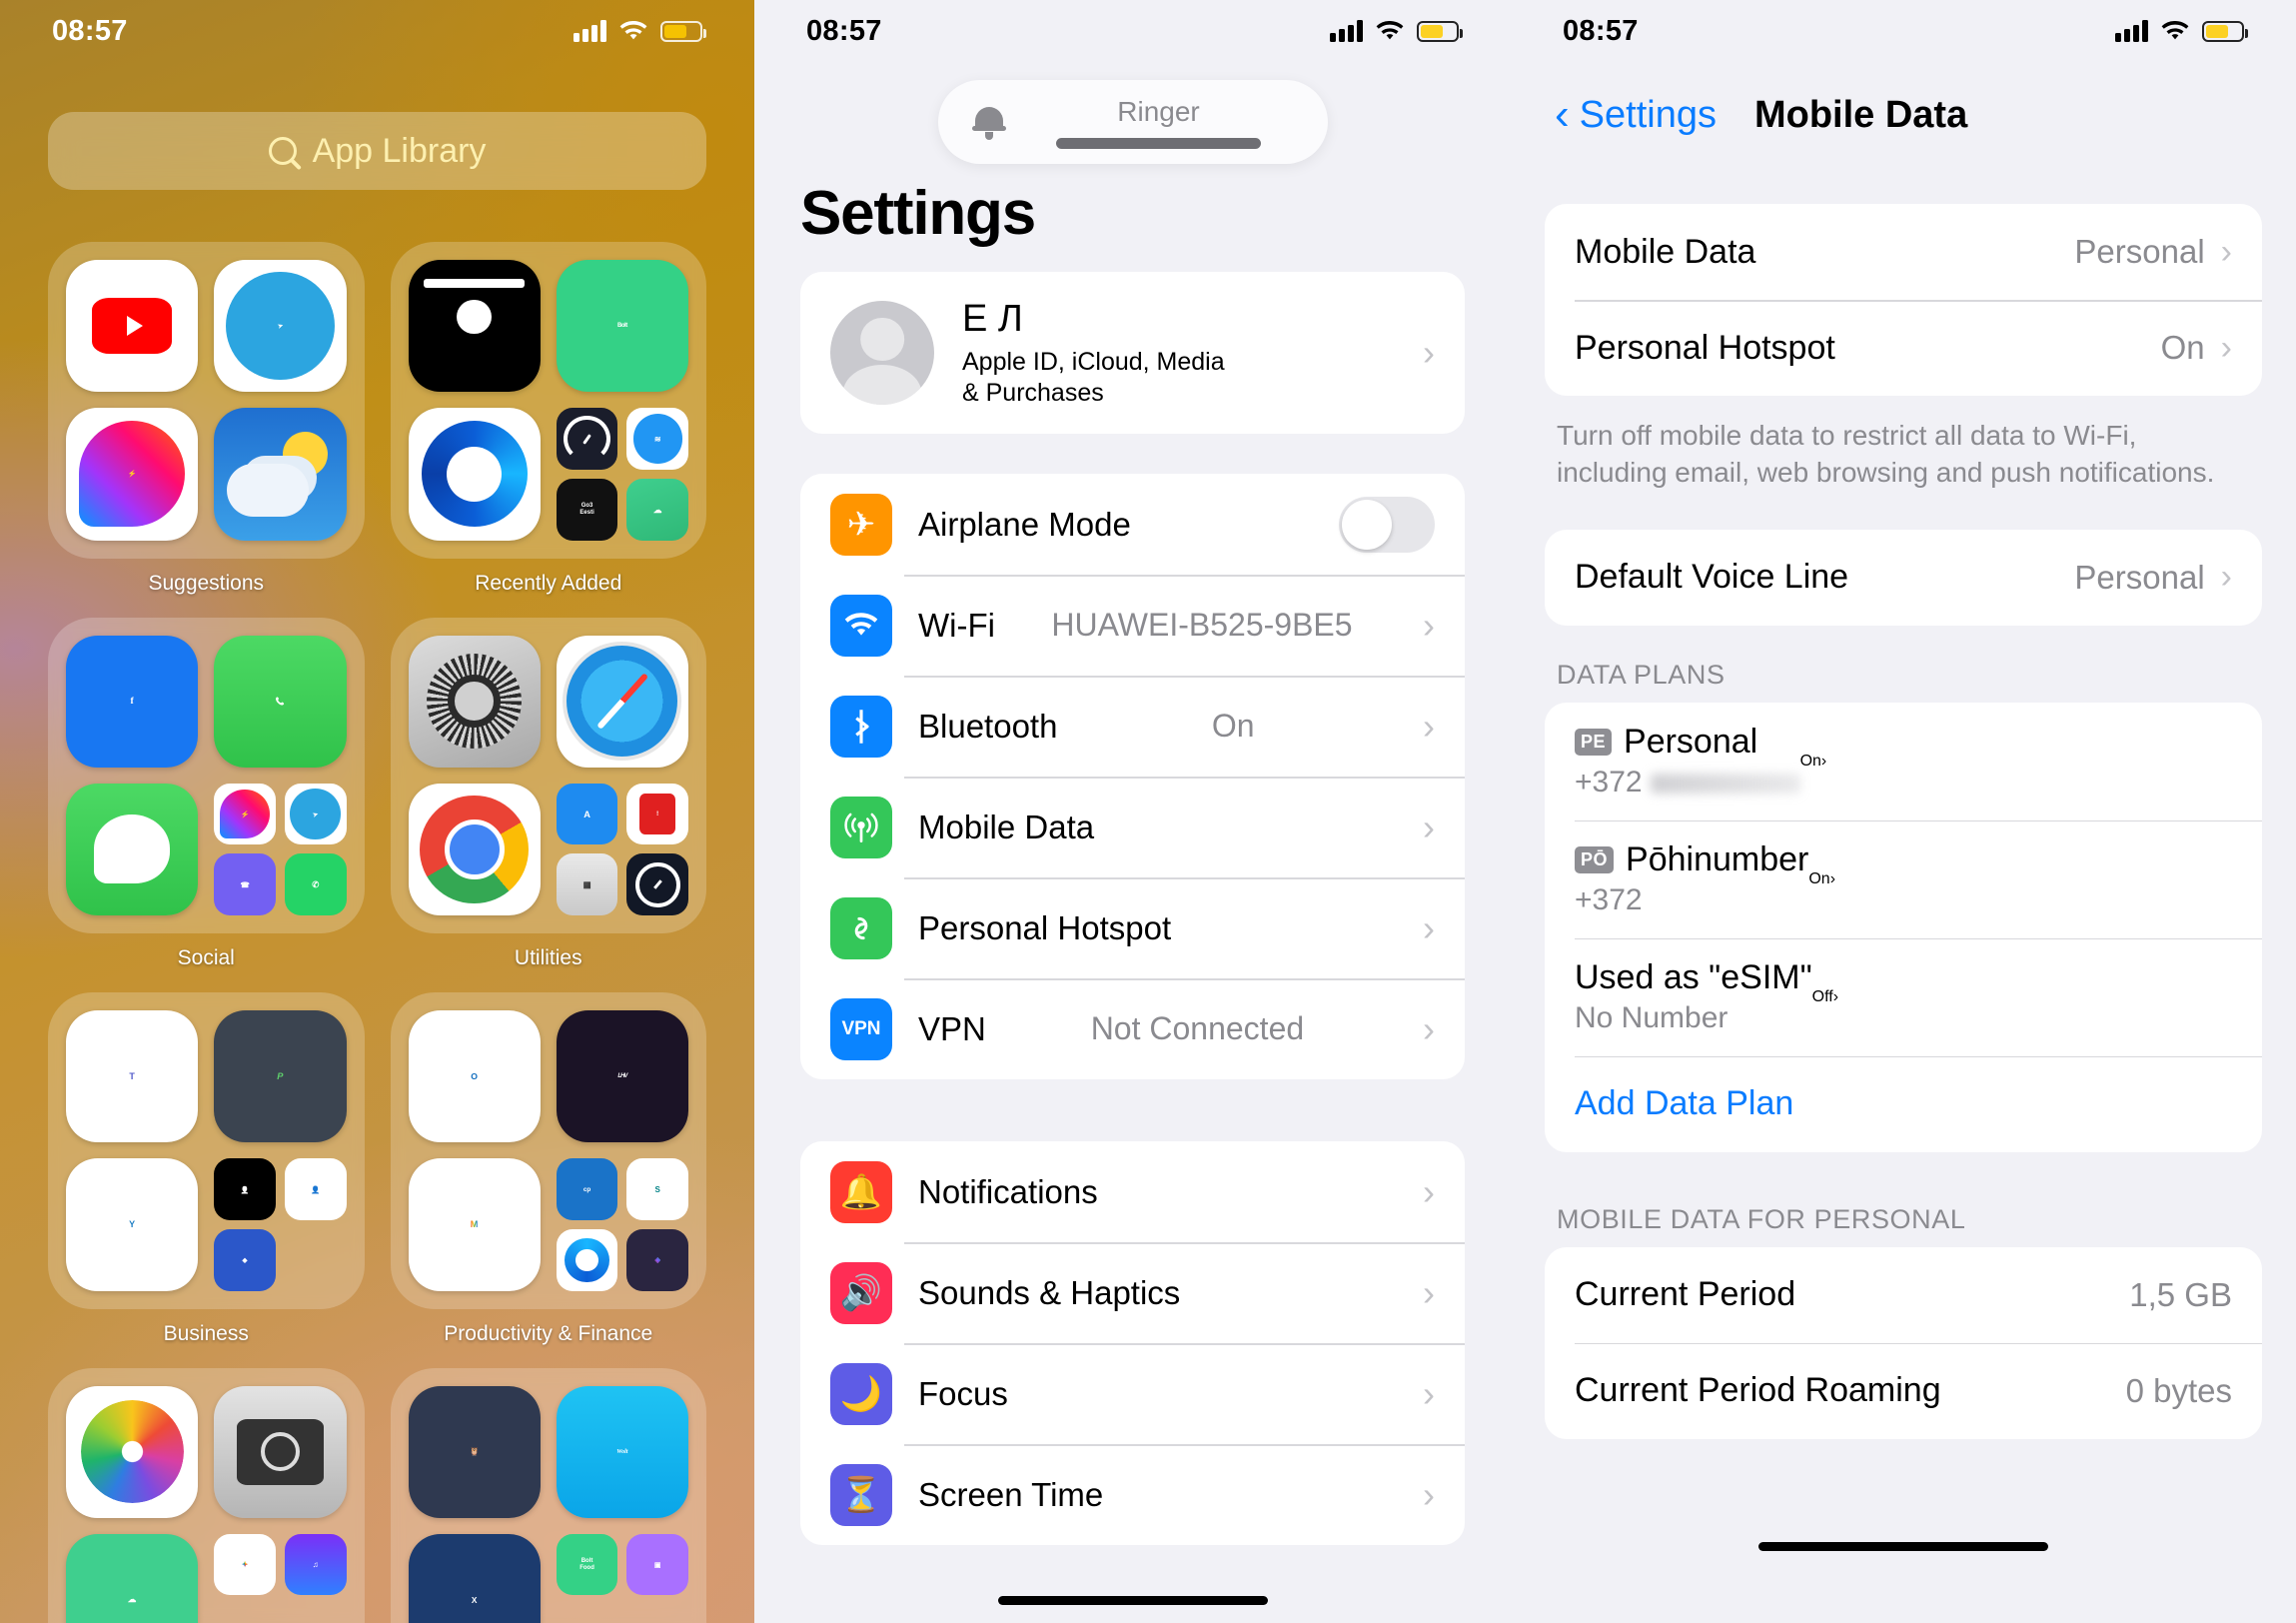 The width and height of the screenshot is (2296, 1623). Describe the element at coordinates (587, 509) in the screenshot. I see `app-icon-go3: Go3 Eesti` at that location.